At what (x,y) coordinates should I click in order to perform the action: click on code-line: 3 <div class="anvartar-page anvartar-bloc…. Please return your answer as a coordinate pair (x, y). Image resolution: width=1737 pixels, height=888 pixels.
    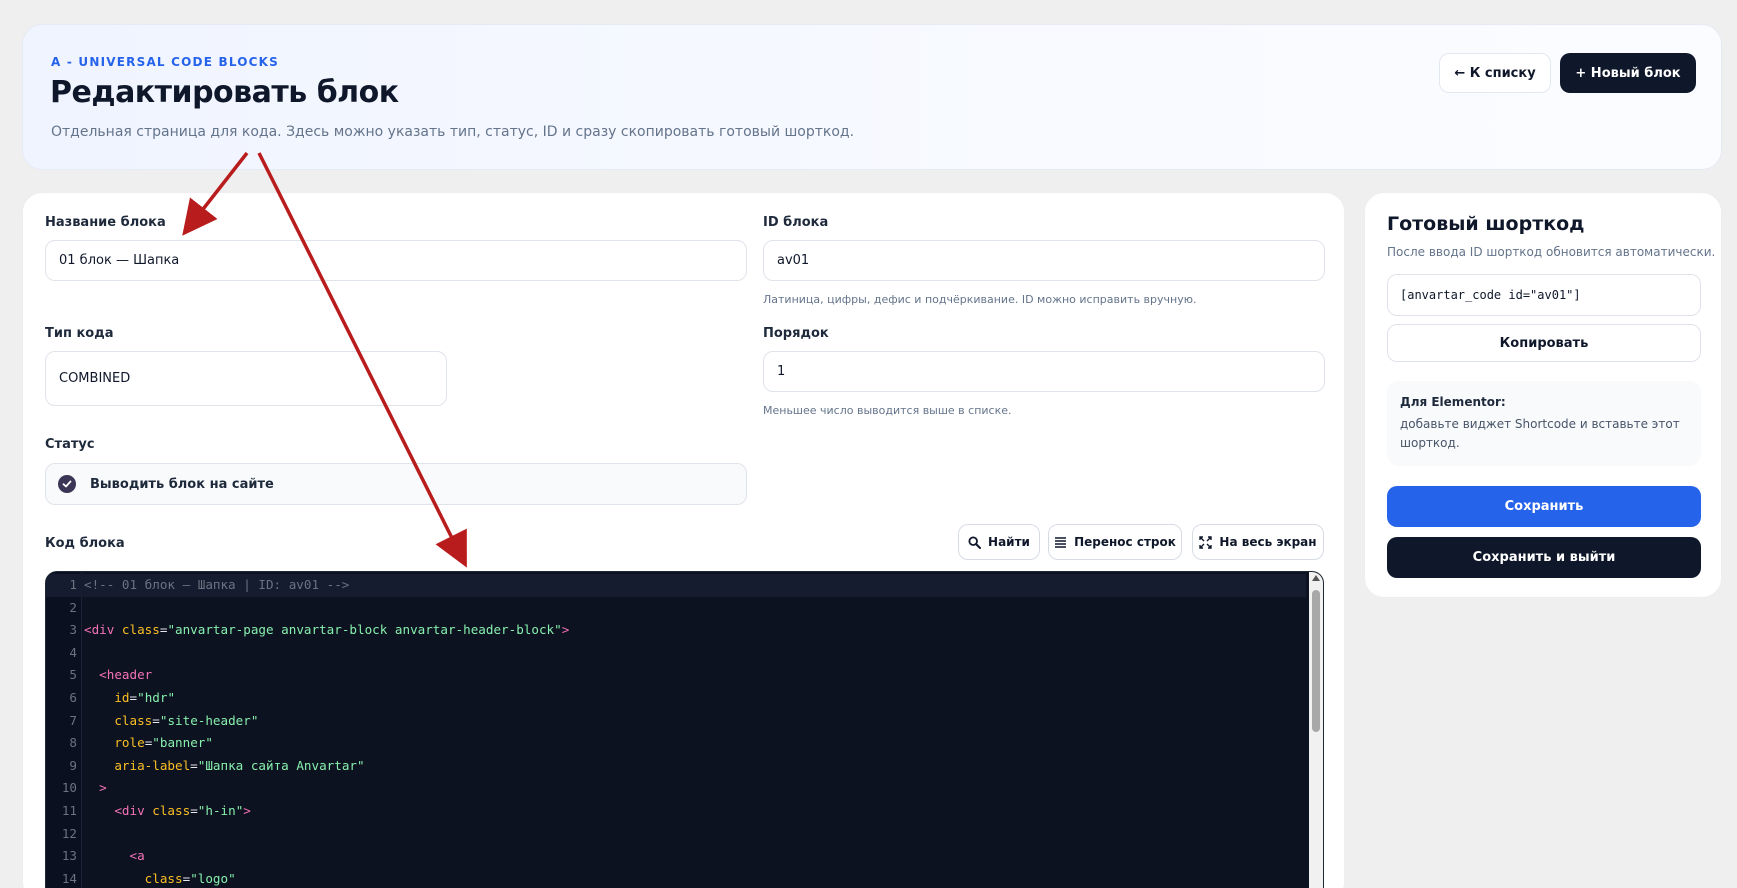
    Looking at the image, I should click on (676, 630).